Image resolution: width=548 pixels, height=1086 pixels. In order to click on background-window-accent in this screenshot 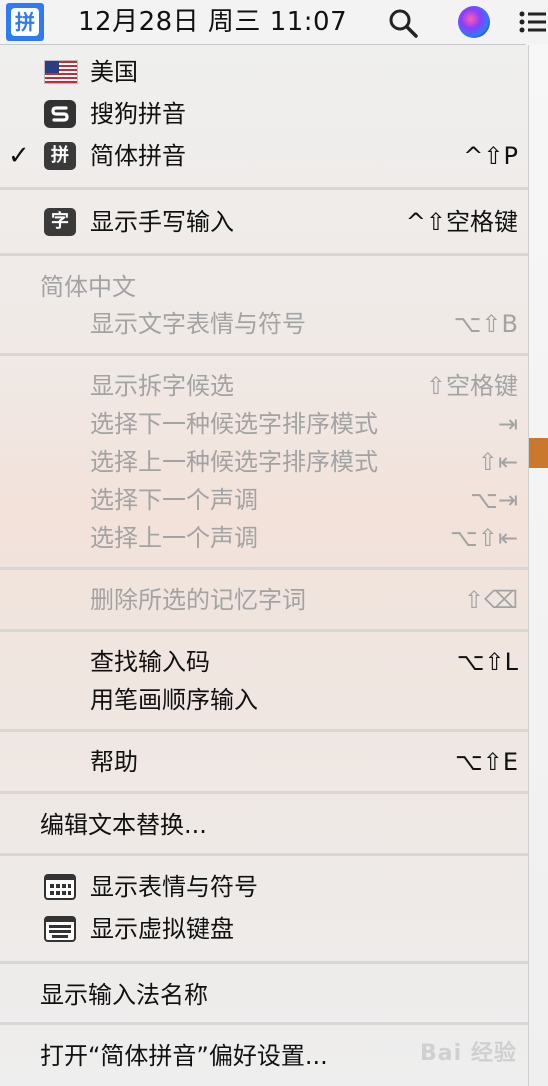, I will do `click(537, 453)`.